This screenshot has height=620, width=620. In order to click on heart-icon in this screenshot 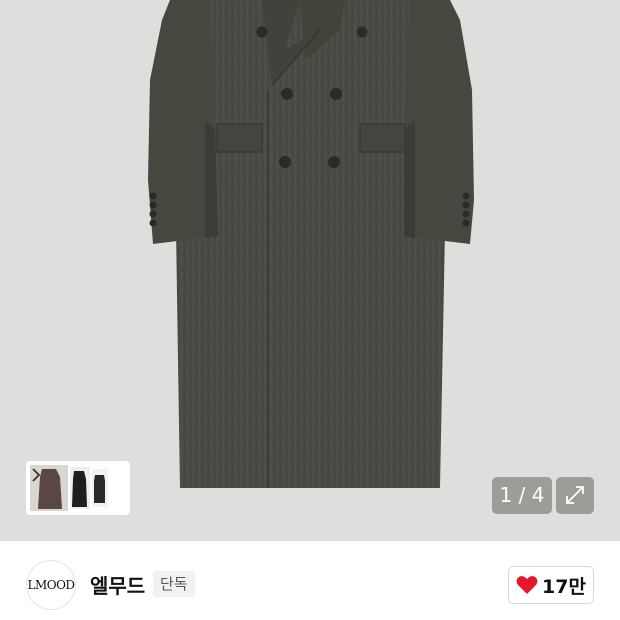, I will do `click(527, 585)`.